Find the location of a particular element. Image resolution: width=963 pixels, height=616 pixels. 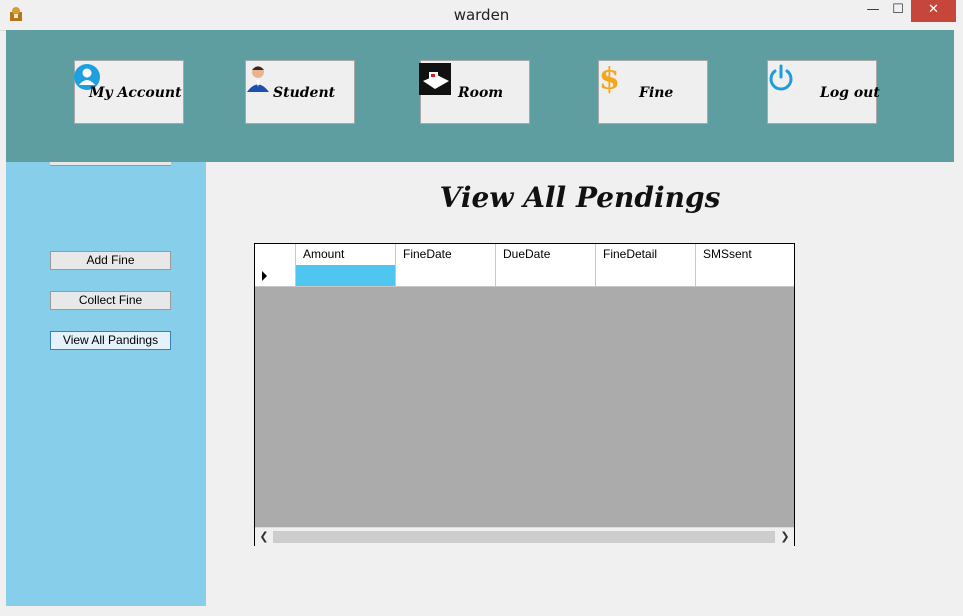

room-icon is located at coordinates (435, 79).